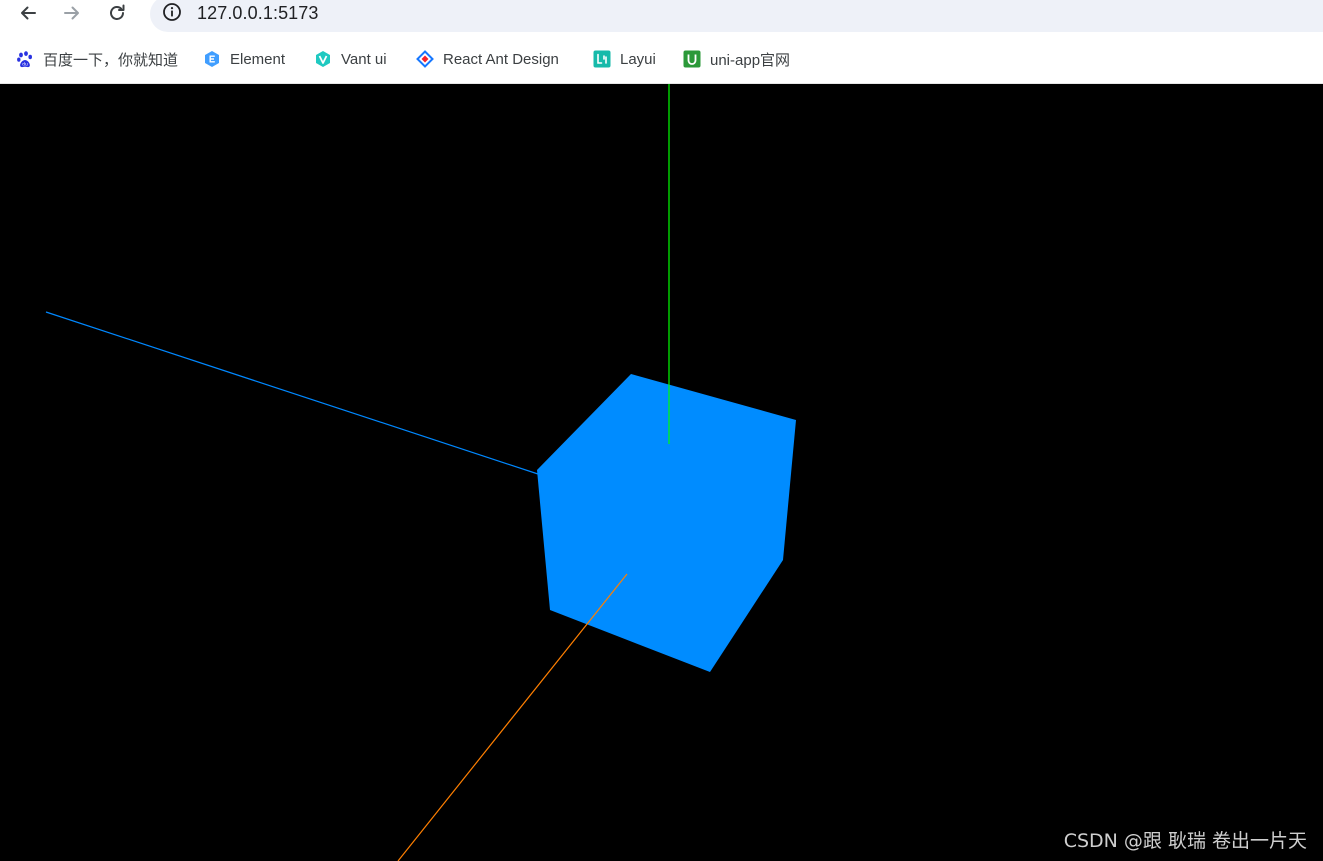 This screenshot has height=861, width=1323. What do you see at coordinates (258, 13) in the screenshot?
I see `url-text: 127.0.0.1:5173` at bounding box center [258, 13].